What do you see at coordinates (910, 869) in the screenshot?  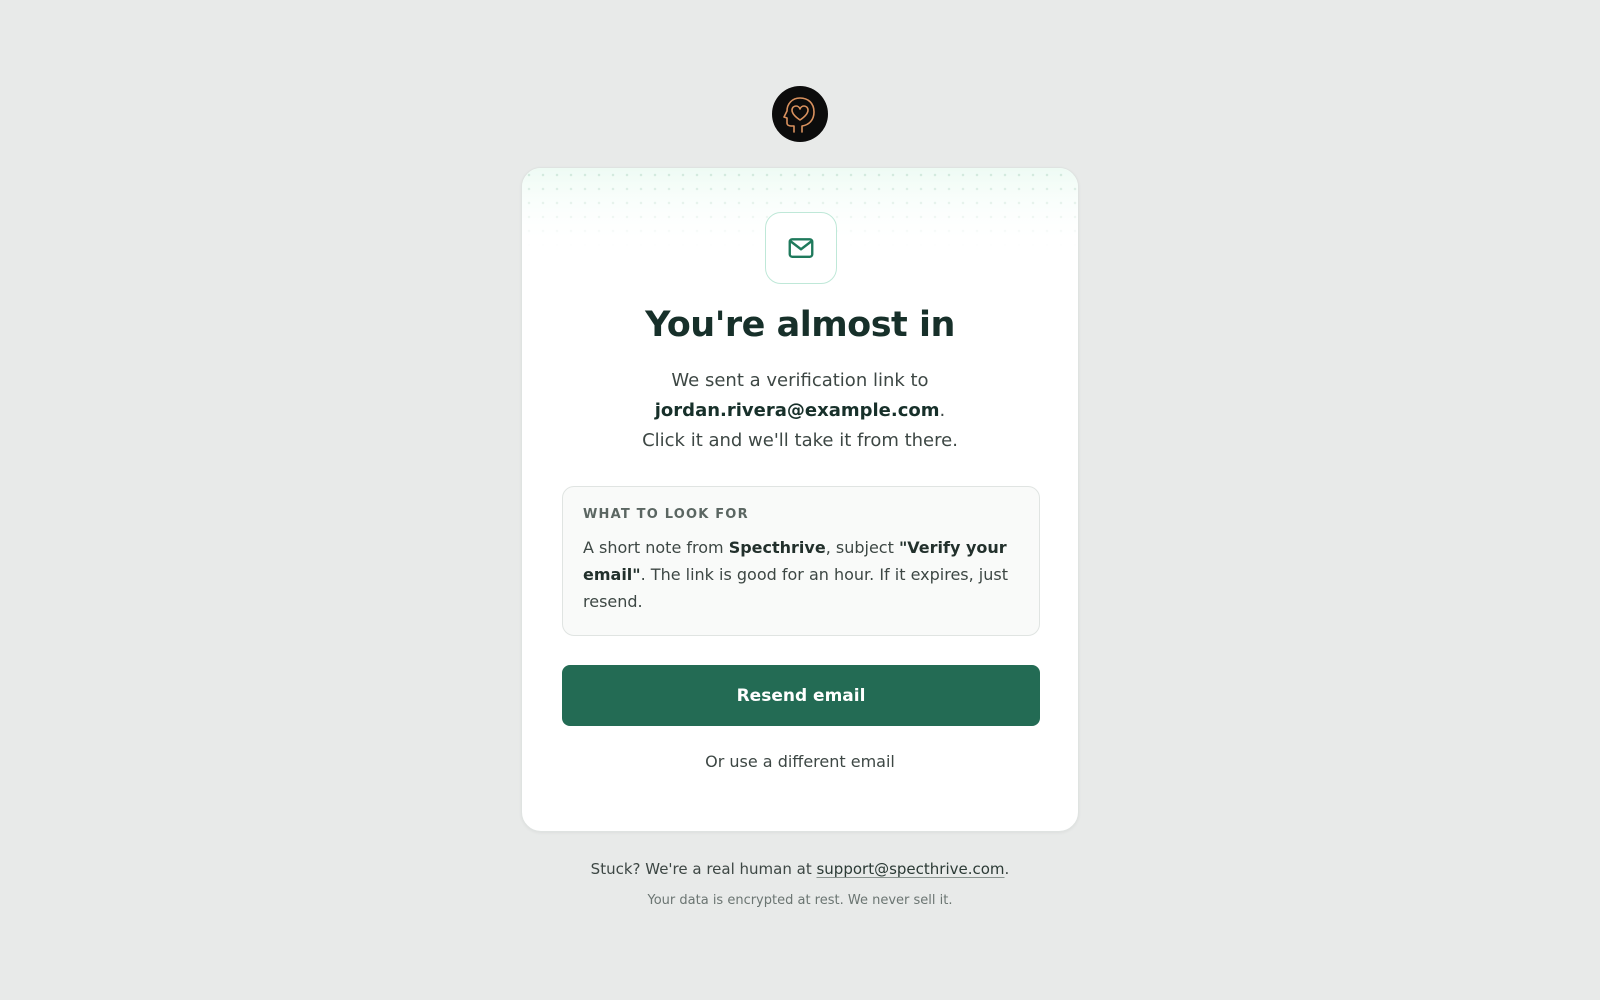 I see `support-email-link: support@specthrive.com` at bounding box center [910, 869].